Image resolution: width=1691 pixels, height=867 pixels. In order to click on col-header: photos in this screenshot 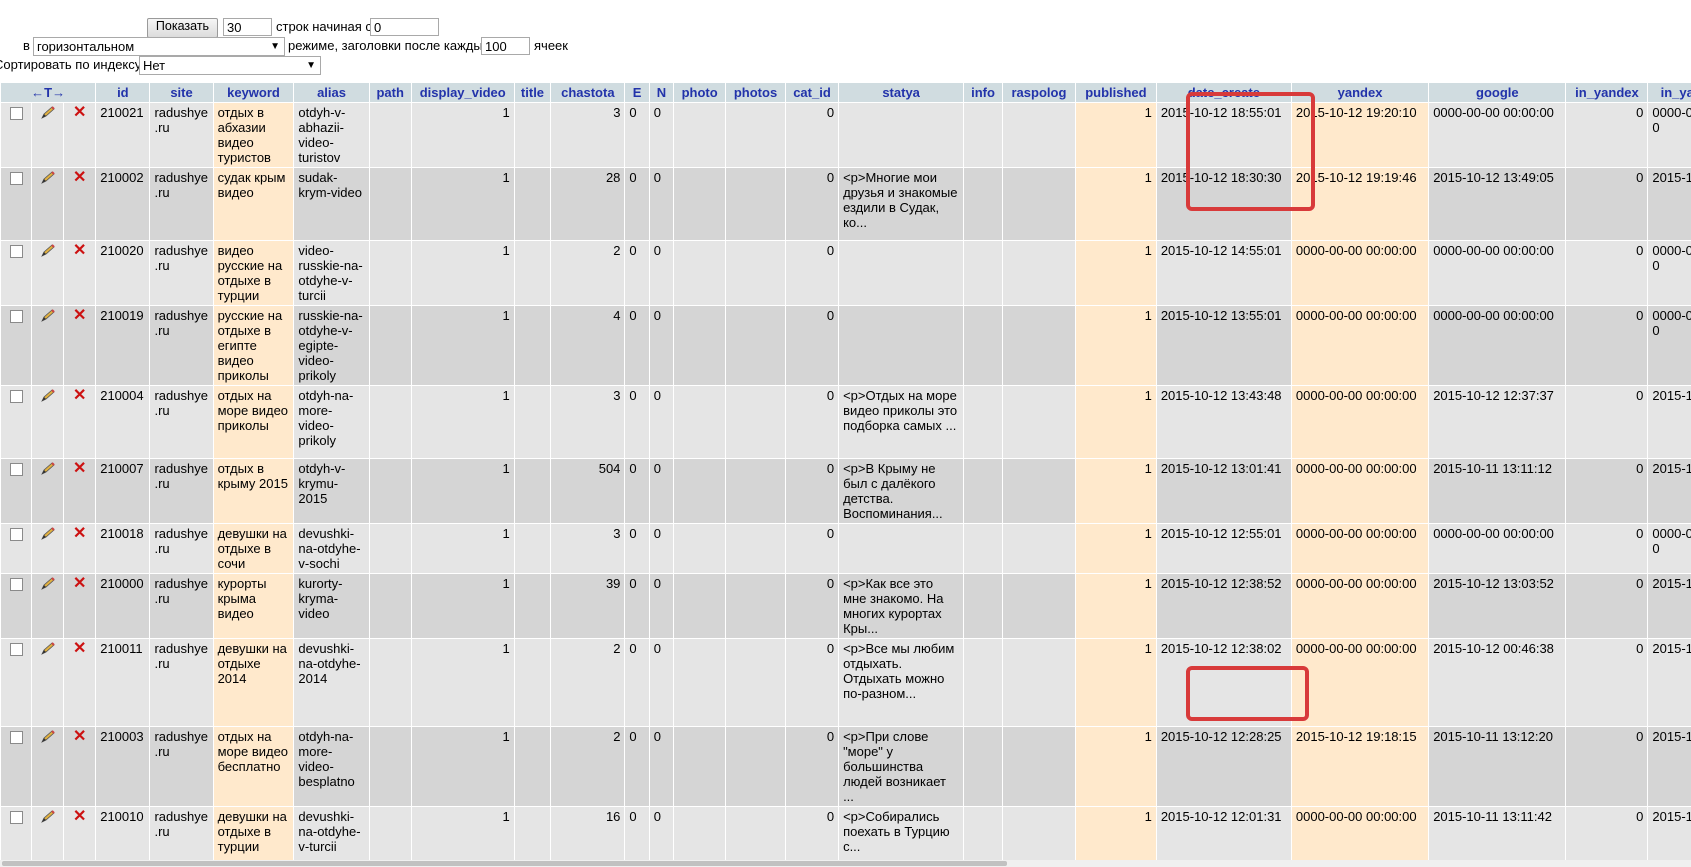, I will do `click(755, 92)`.